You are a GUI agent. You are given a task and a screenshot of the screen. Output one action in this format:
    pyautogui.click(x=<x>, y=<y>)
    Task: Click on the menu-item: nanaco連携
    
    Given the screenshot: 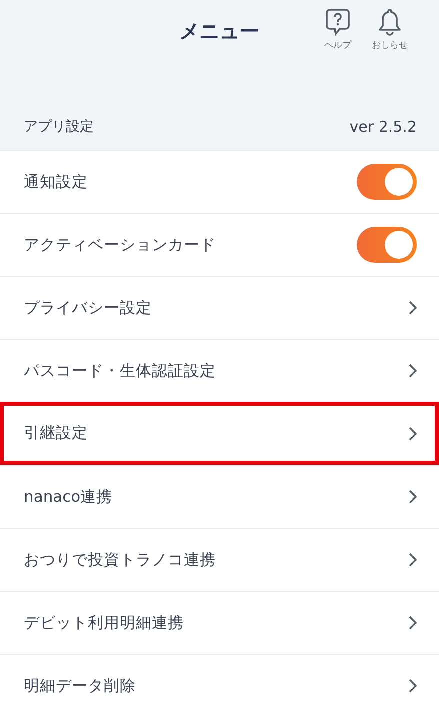 What is the action you would take?
    pyautogui.click(x=219, y=496)
    